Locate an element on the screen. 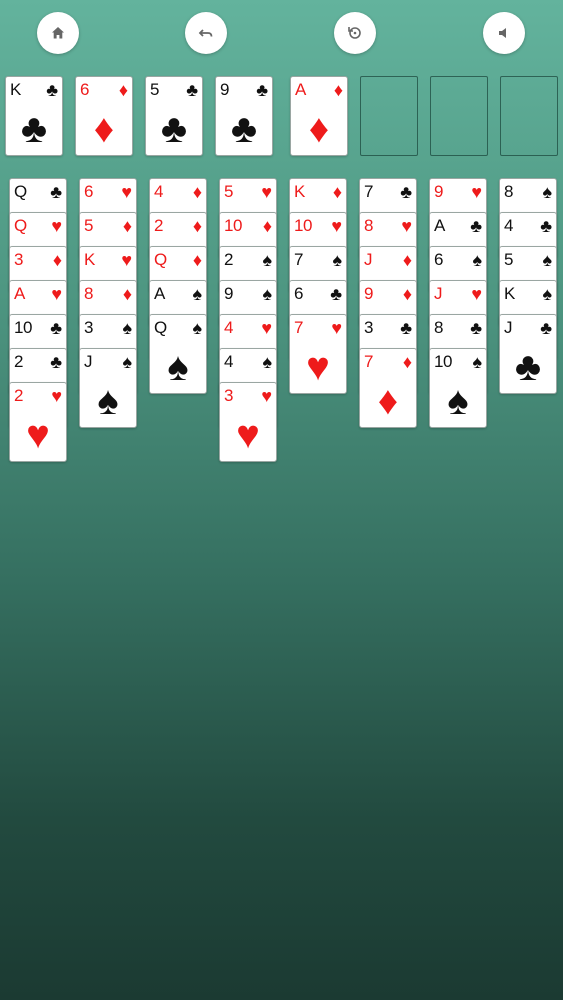  playing-card: 3 ♥ ♥ is located at coordinates (248, 422).